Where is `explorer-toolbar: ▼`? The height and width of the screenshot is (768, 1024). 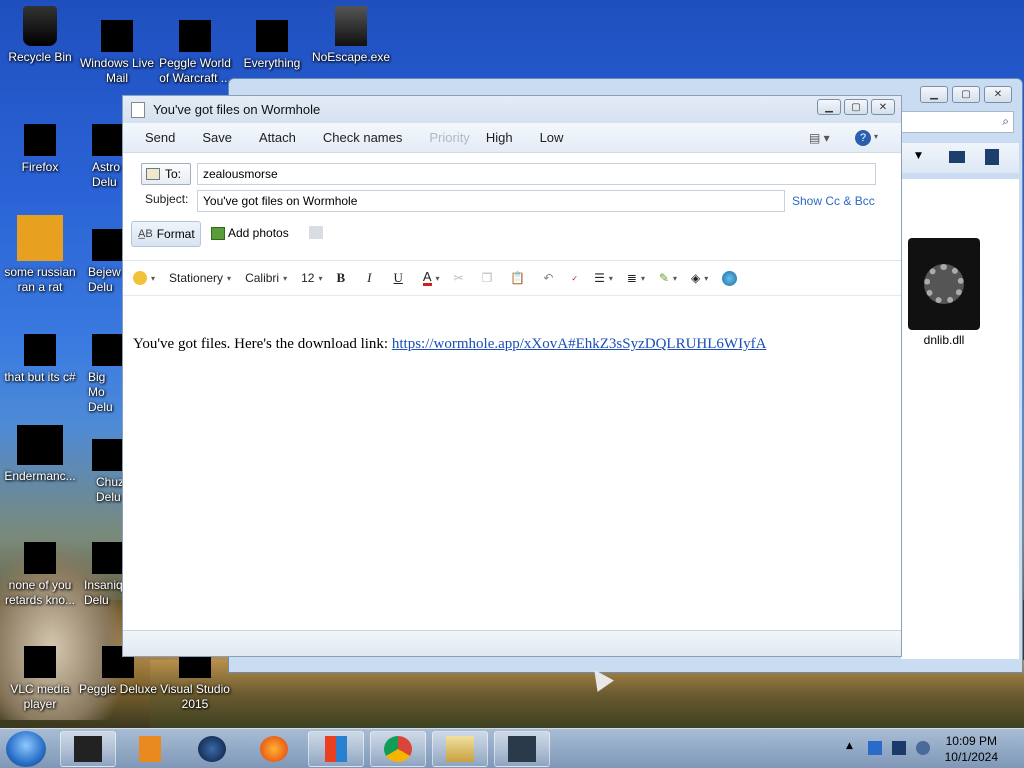 explorer-toolbar: ▼ is located at coordinates (959, 158).